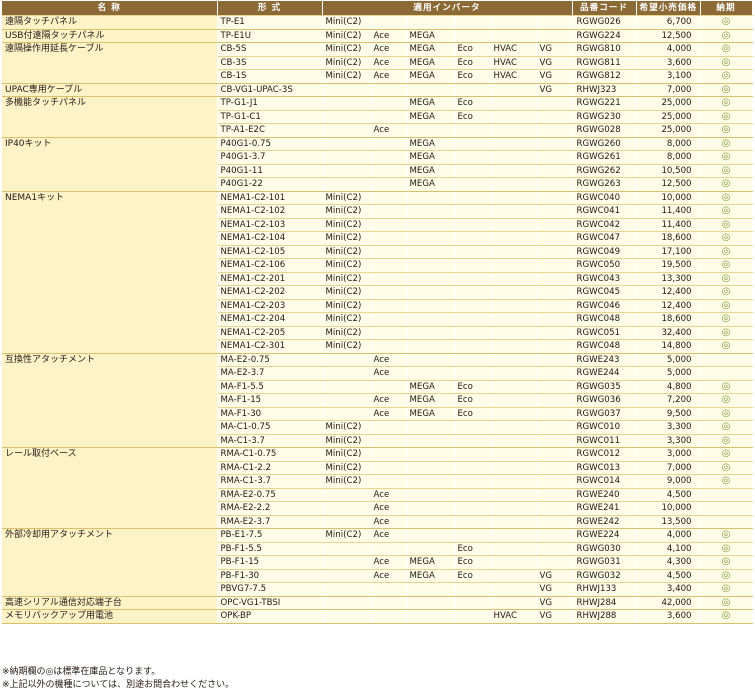 This screenshot has height=693, width=755. What do you see at coordinates (604, 495) in the screenshot?
I see `cell-code: RGWE240` at bounding box center [604, 495].